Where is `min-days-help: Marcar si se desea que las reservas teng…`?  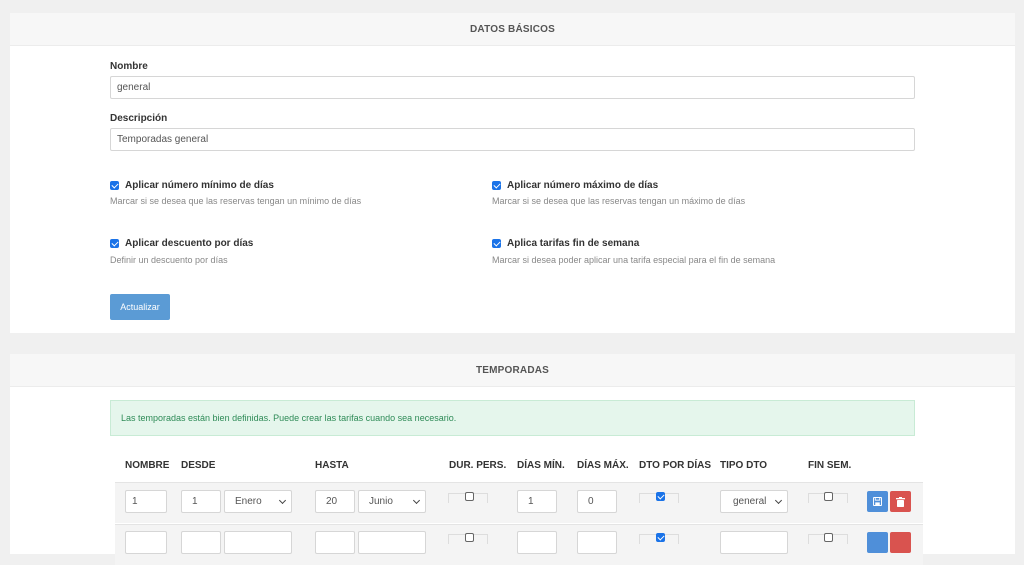
min-days-help: Marcar si se desea que las reservas teng… is located at coordinates (236, 201).